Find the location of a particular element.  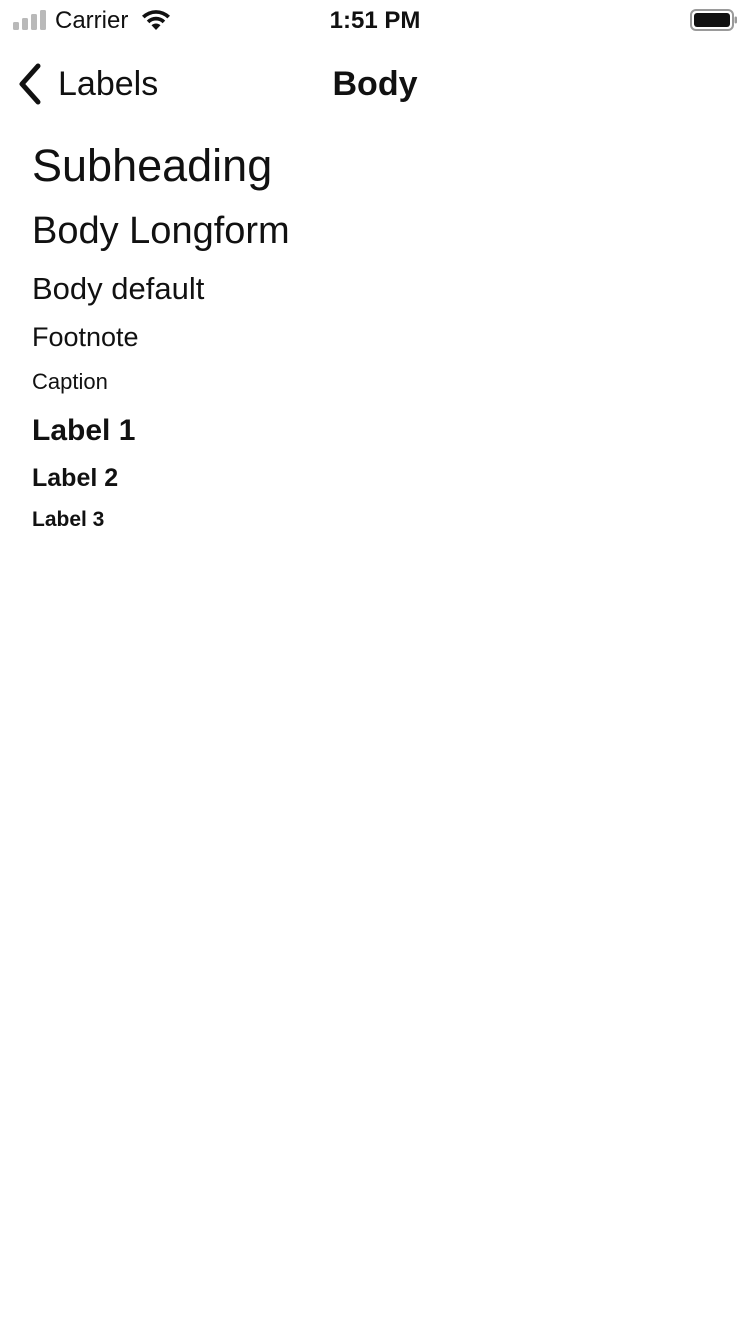

caption-sample: Caption is located at coordinates (70, 381).